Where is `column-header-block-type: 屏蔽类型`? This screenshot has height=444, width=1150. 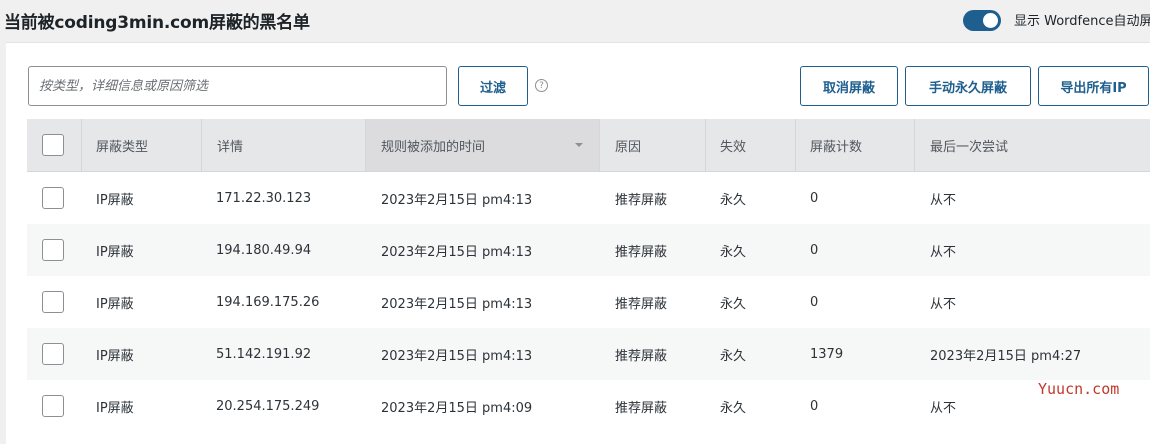 column-header-block-type: 屏蔽类型 is located at coordinates (141, 145).